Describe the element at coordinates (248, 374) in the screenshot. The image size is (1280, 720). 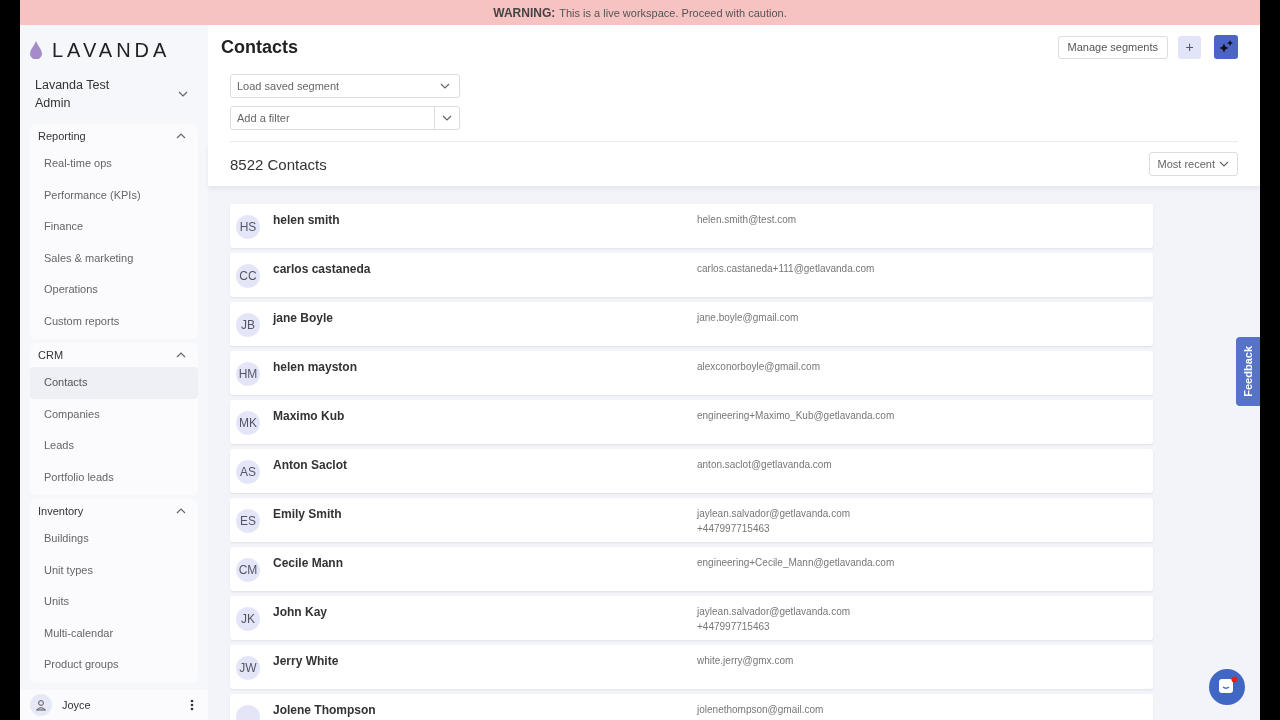
I see `avatar-initials: HM` at that location.